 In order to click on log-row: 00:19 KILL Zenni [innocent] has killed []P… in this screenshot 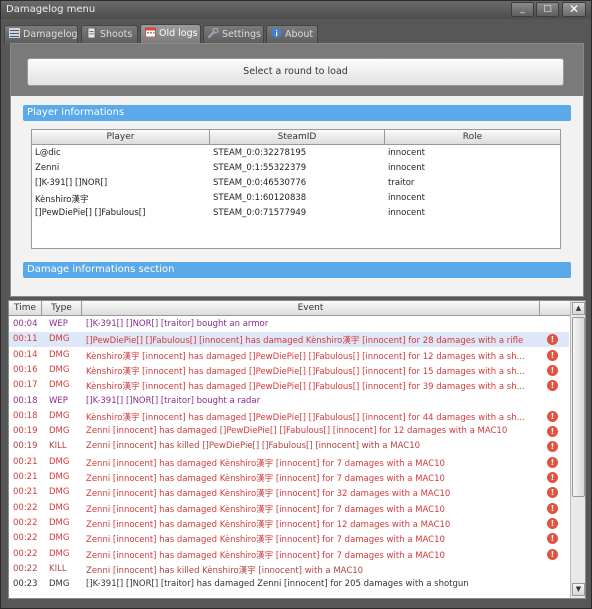, I will do `click(289, 446)`.